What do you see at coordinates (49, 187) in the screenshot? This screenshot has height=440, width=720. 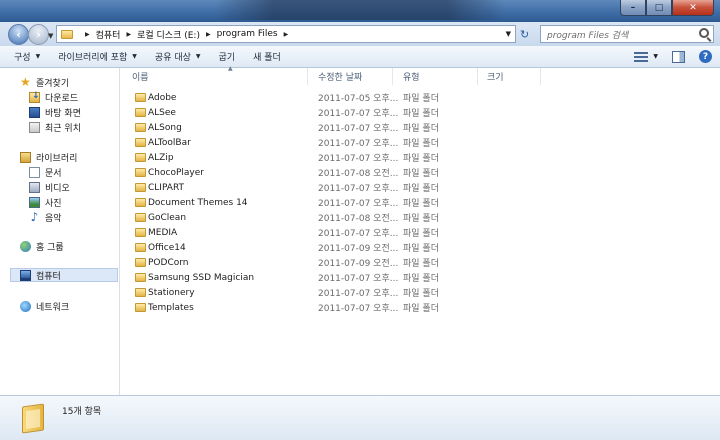 I see `nav-item-videos: 비디오` at bounding box center [49, 187].